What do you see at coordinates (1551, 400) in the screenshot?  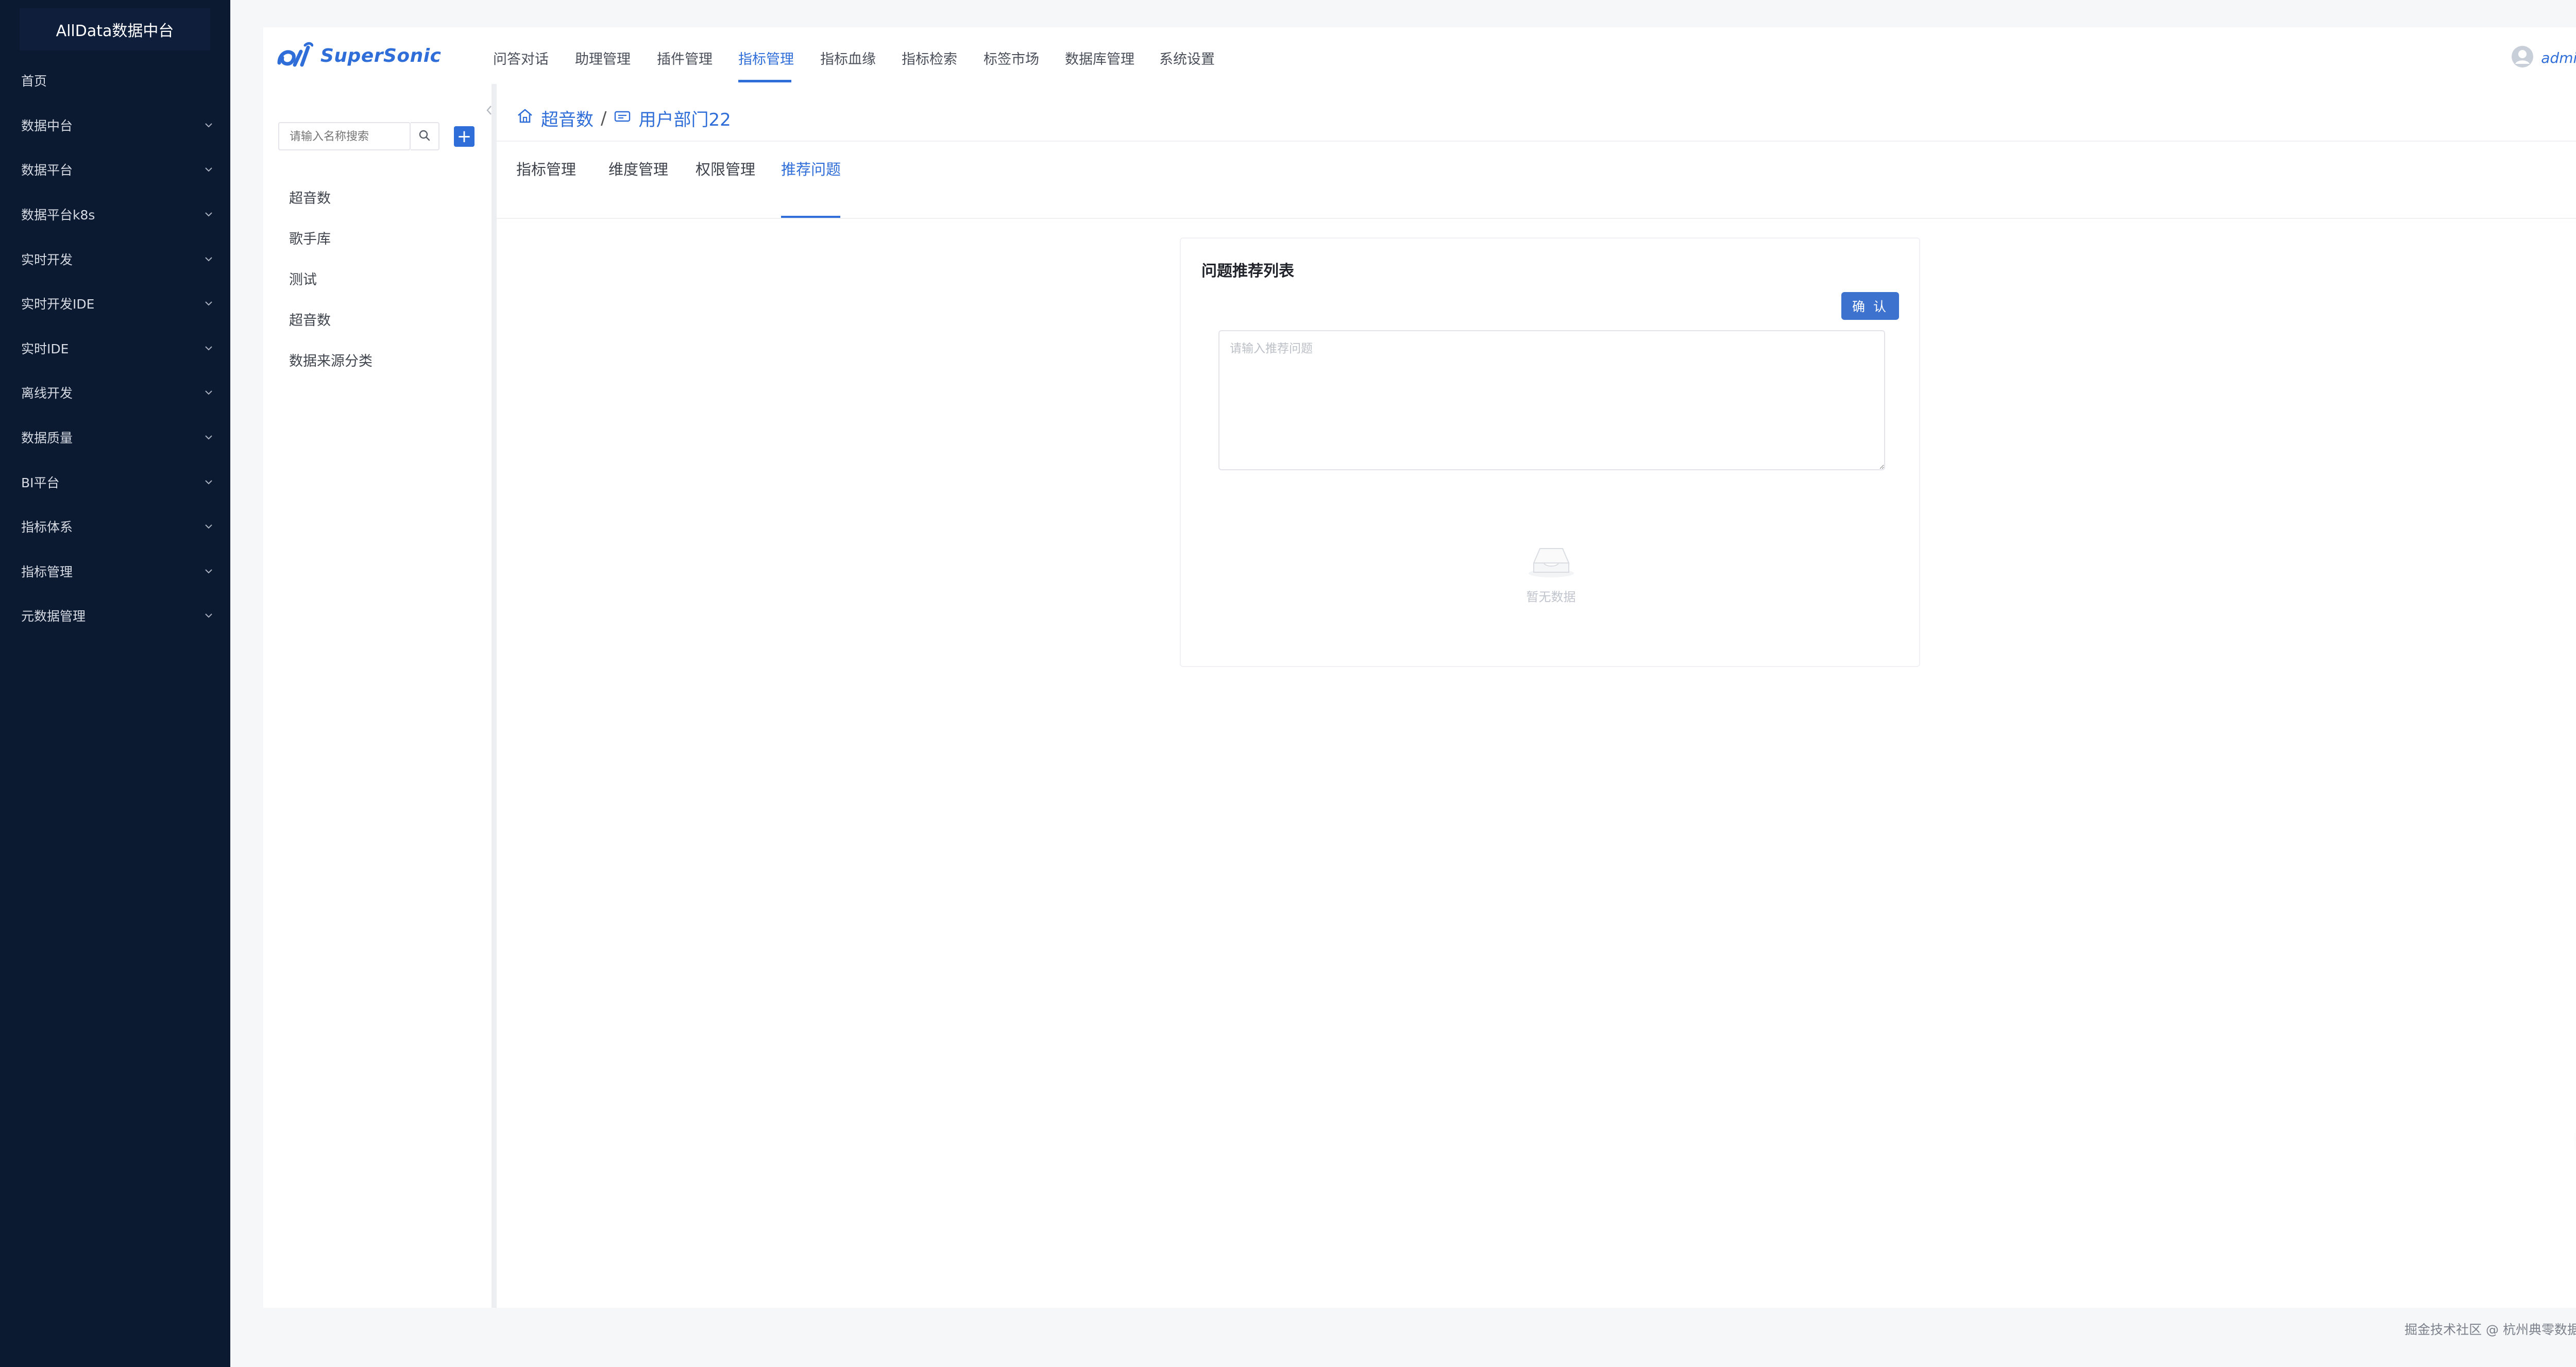 I see `recommended-question-input` at bounding box center [1551, 400].